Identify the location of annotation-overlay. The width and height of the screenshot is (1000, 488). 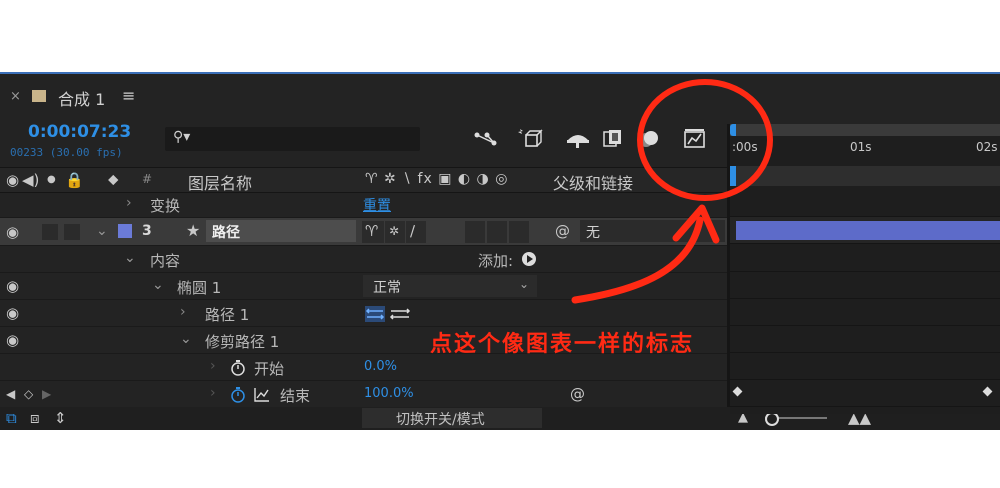
(672, 191).